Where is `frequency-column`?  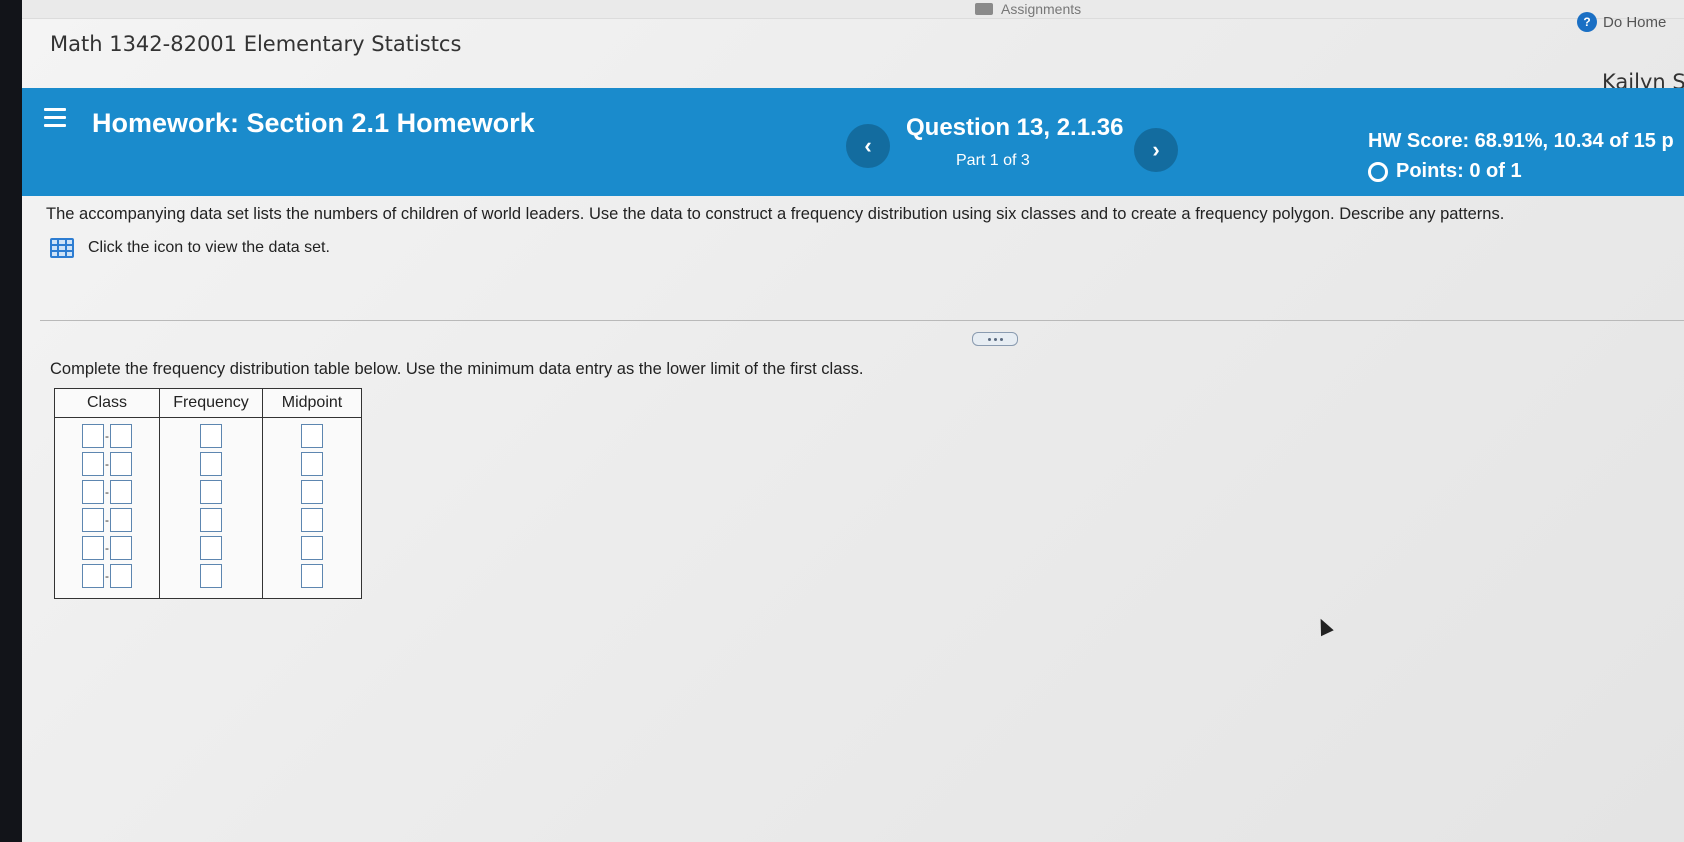
frequency-column is located at coordinates (211, 508).